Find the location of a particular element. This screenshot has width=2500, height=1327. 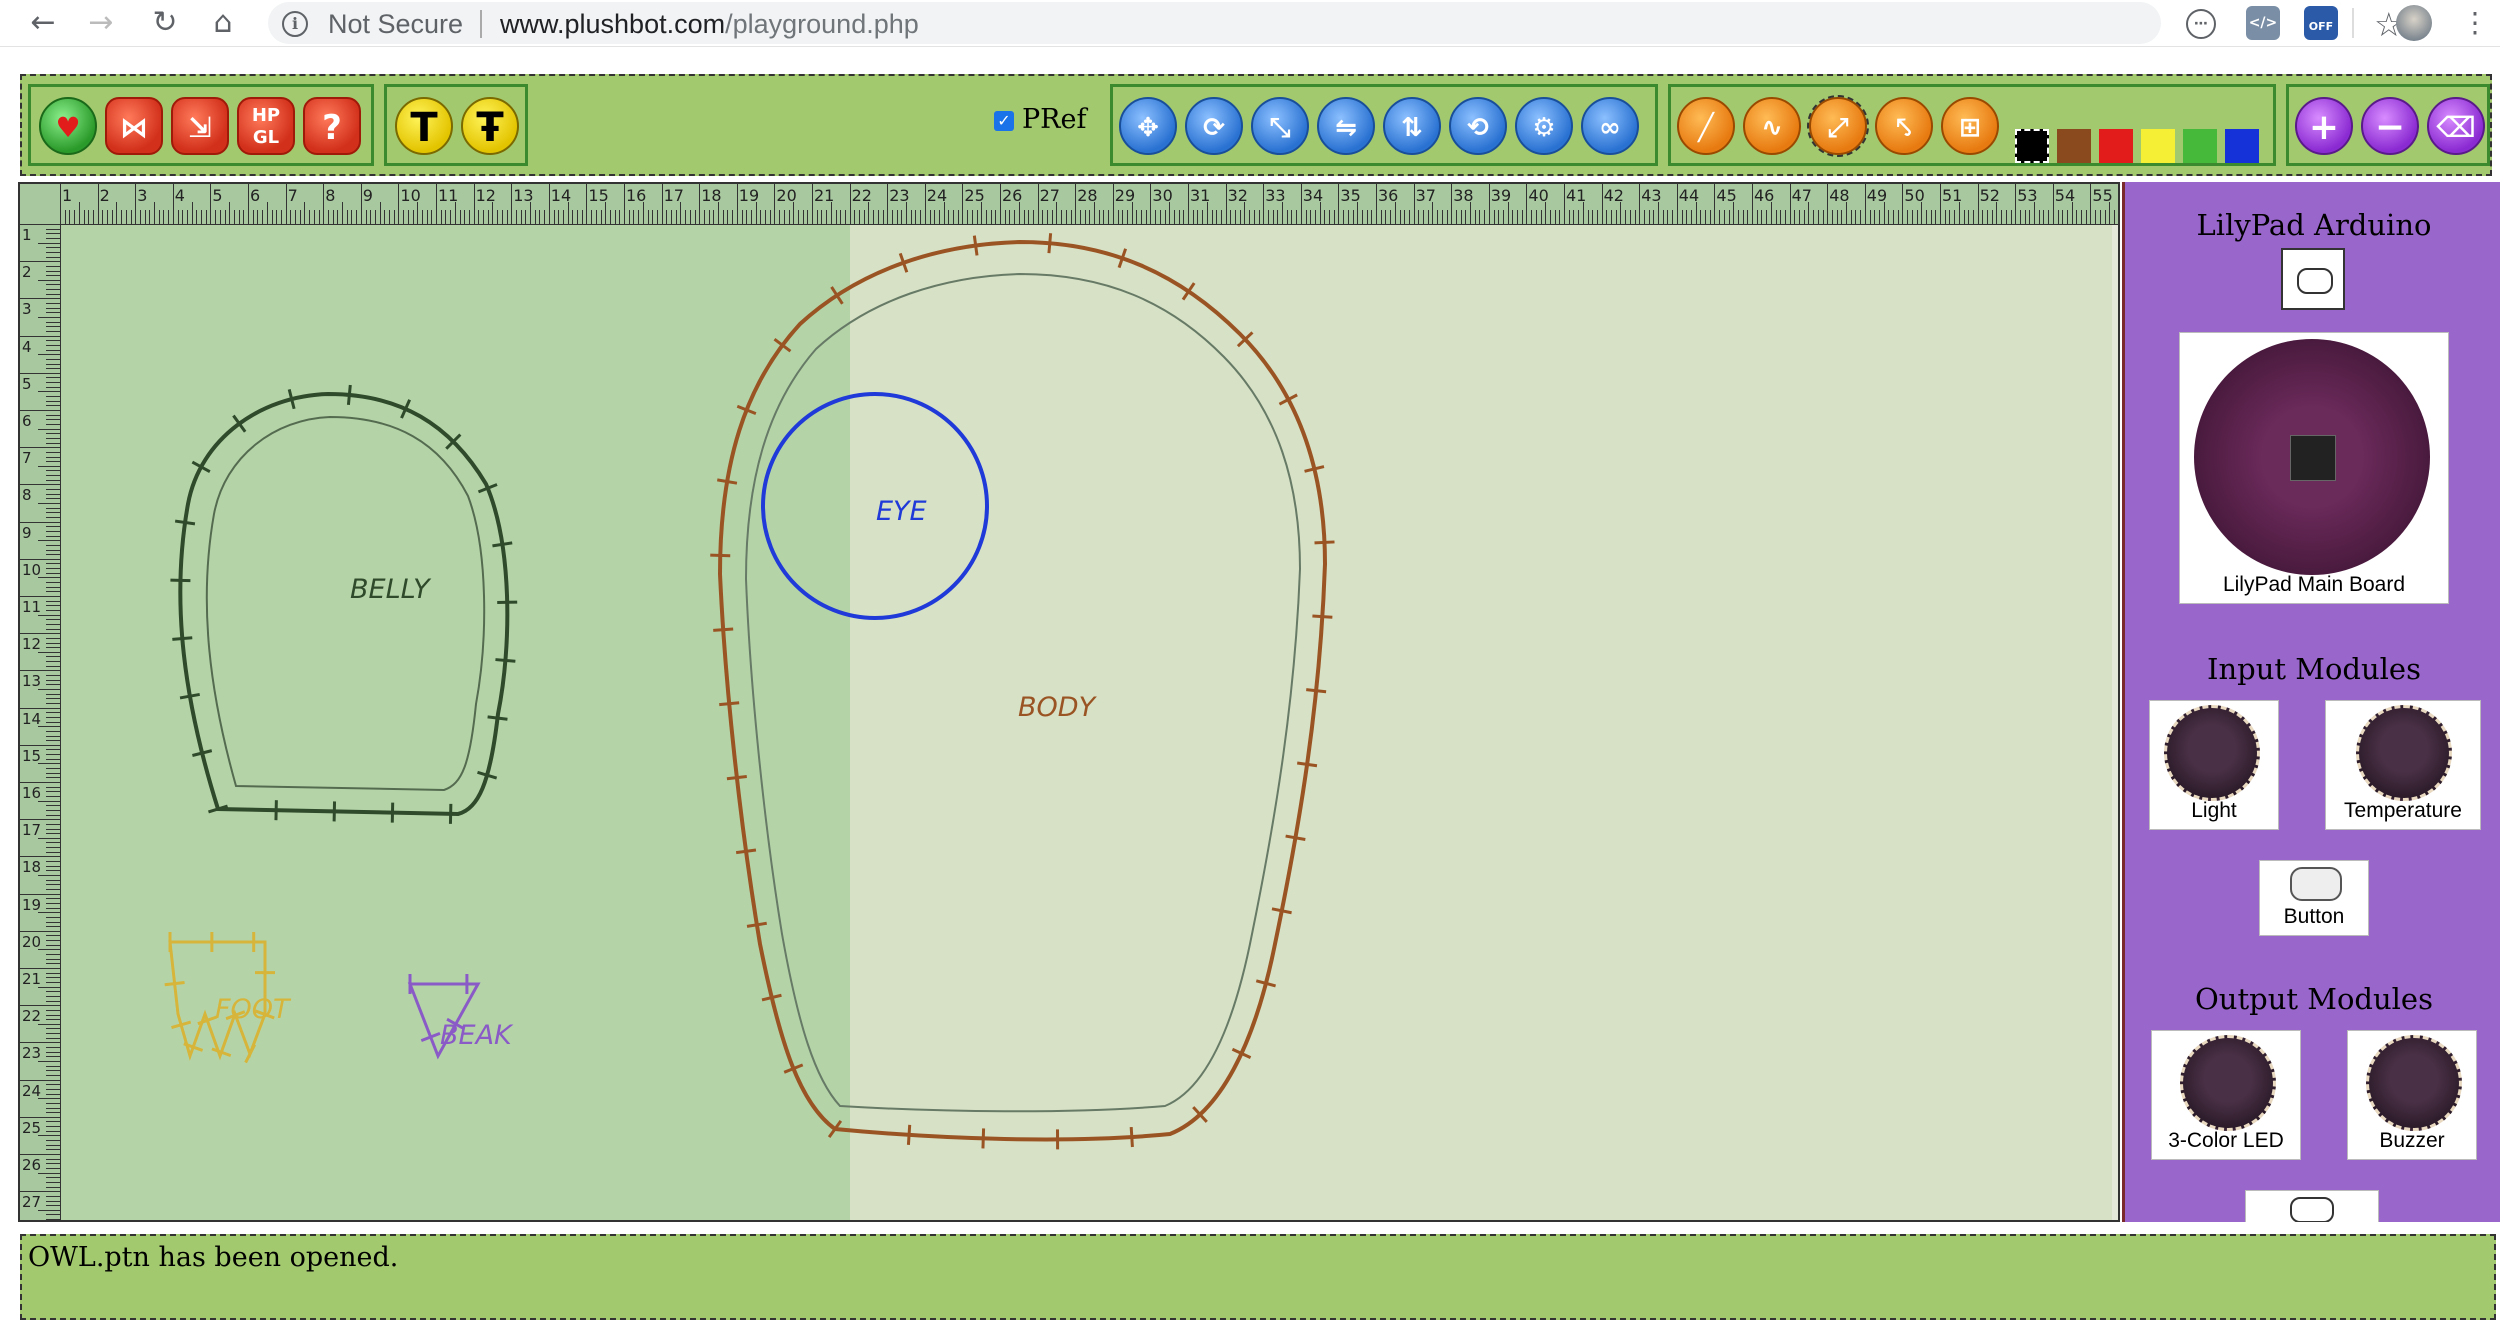

off-extension-icon: OFF is located at coordinates (2321, 23).